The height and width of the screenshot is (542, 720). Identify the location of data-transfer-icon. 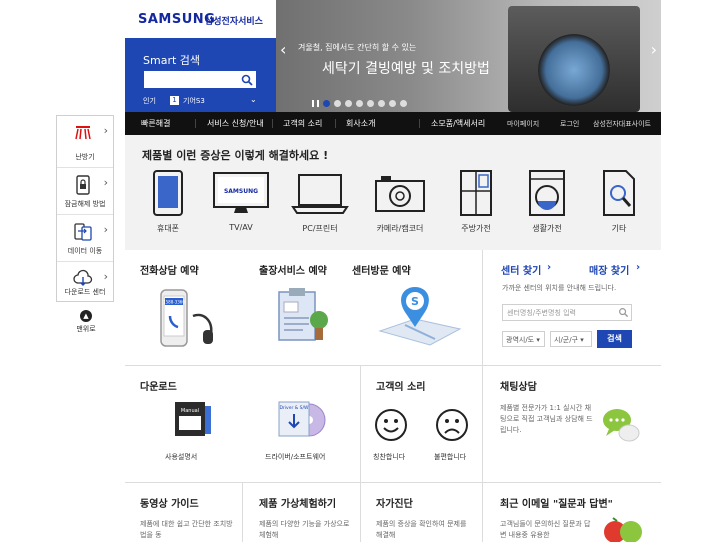
(83, 232).